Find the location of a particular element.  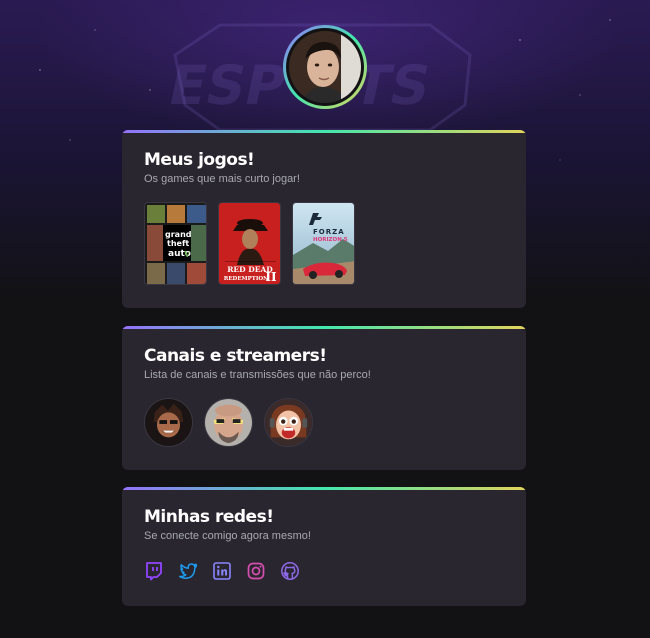

profile-avatar is located at coordinates (325, 67).